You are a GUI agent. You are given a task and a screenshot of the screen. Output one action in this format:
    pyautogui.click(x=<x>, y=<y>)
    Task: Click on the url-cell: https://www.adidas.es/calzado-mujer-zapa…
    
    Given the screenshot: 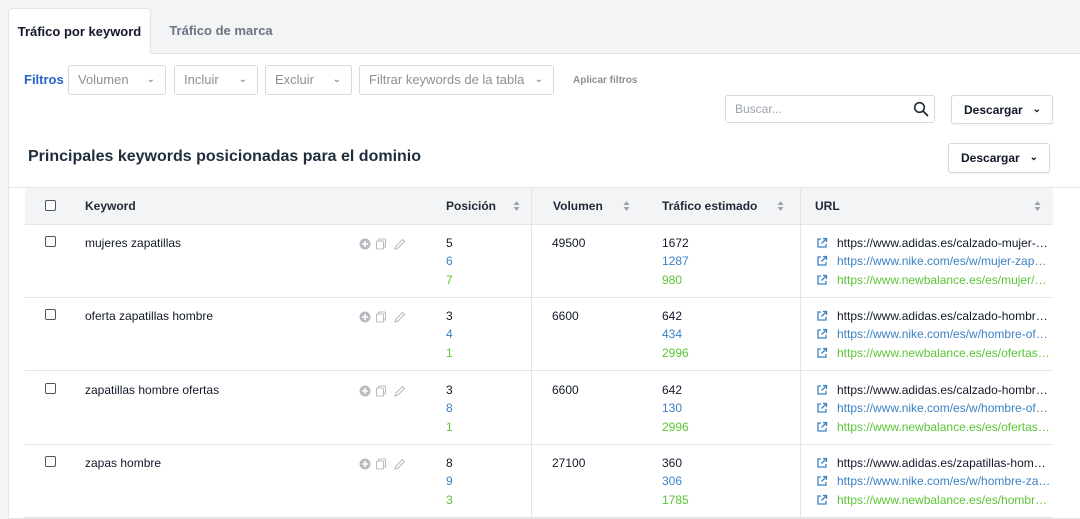 What is the action you would take?
    pyautogui.click(x=933, y=261)
    